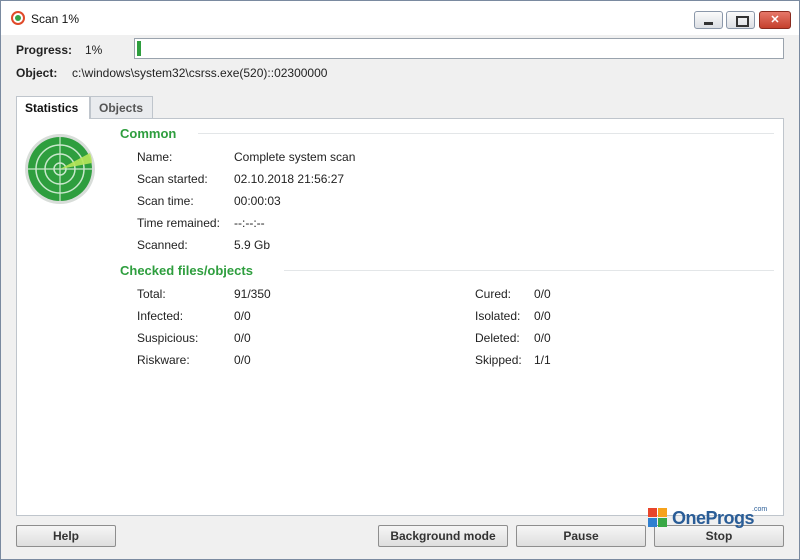 This screenshot has width=800, height=560. Describe the element at coordinates (542, 360) in the screenshot. I see `skipped-value: 1/1` at that location.